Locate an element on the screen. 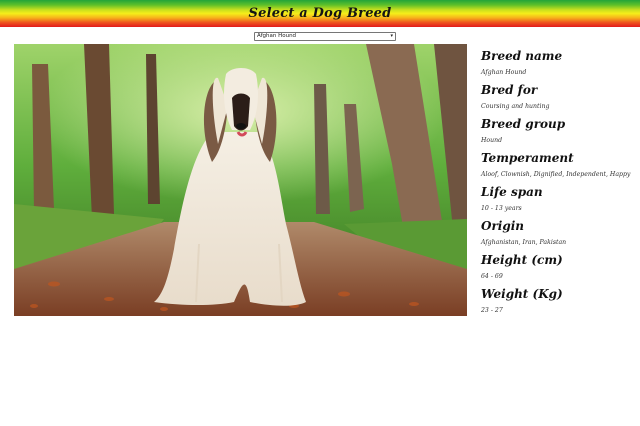  breed-name-heading: Breed name is located at coordinates (522, 56).